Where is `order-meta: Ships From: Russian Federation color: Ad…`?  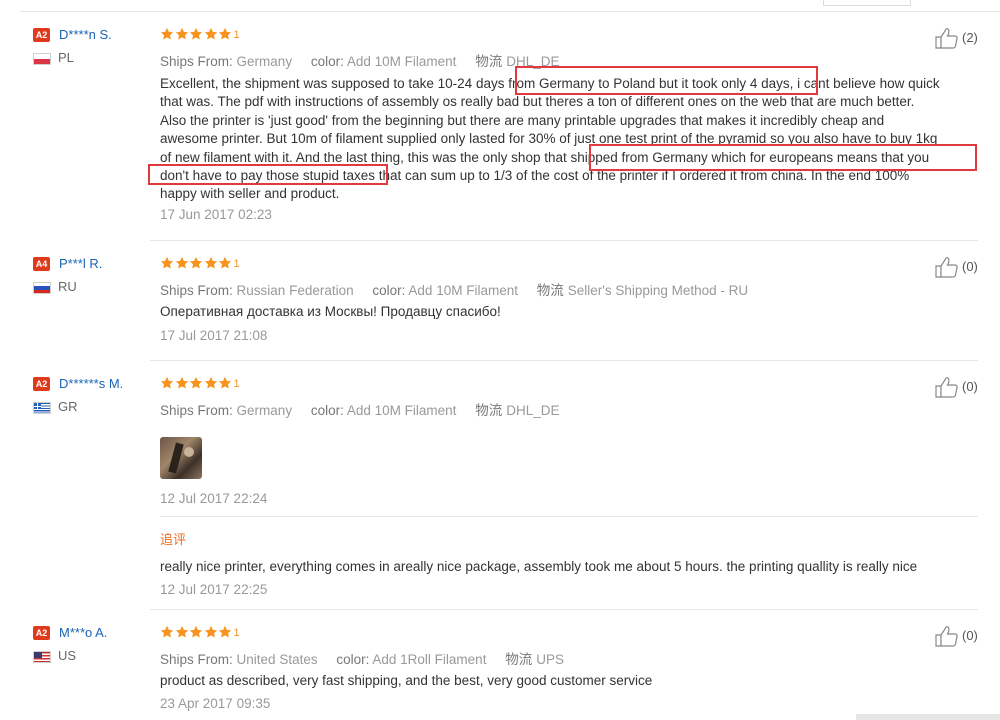
order-meta: Ships From: Russian Federation color: Ad… is located at coordinates (454, 289).